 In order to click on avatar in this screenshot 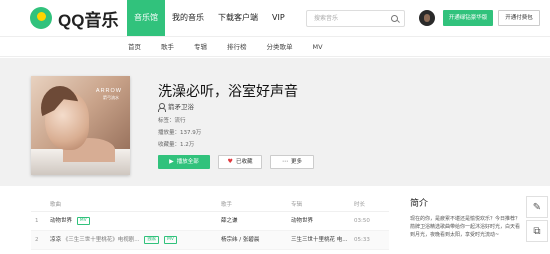, I will do `click(427, 18)`.